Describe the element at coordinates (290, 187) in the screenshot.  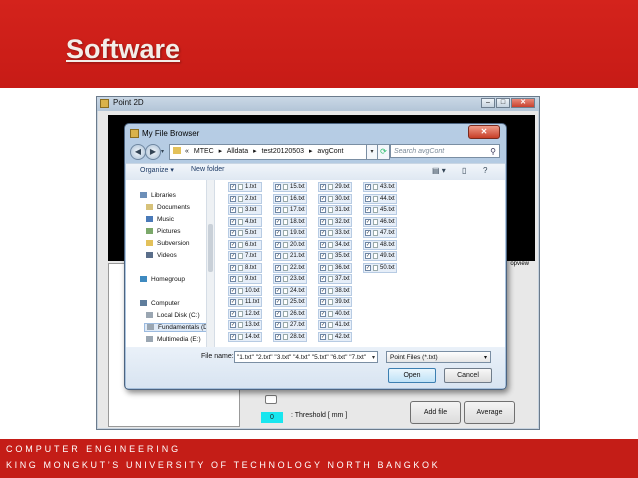
I see `file-item: ✓ 15.txt` at that location.